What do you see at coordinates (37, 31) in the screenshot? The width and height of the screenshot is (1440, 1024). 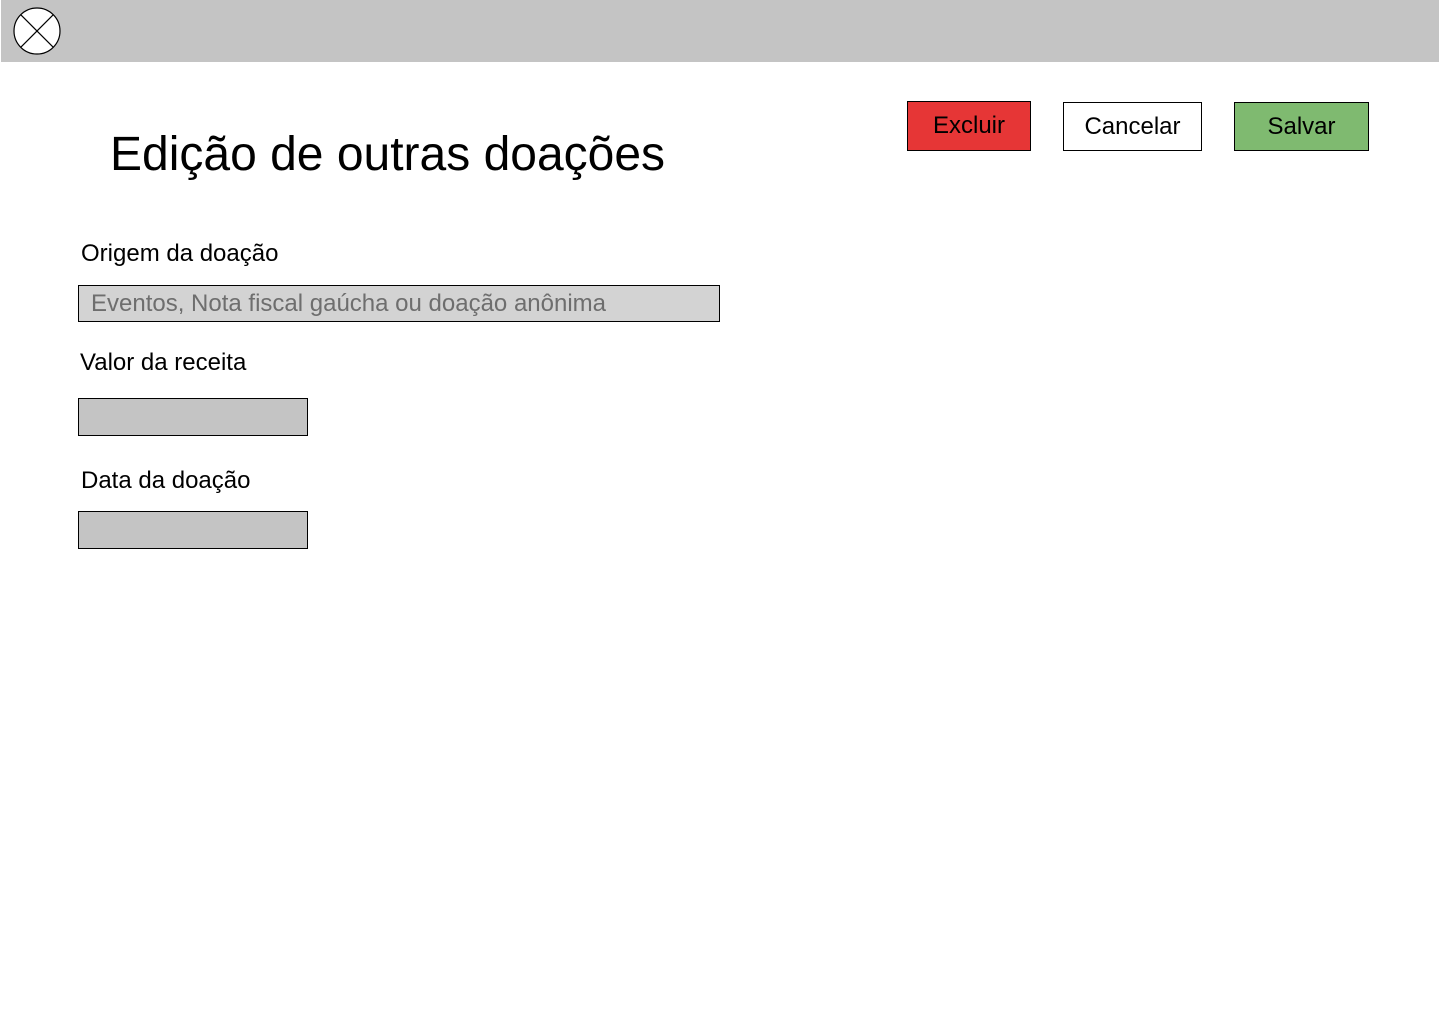 I see `circle-x-icon` at bounding box center [37, 31].